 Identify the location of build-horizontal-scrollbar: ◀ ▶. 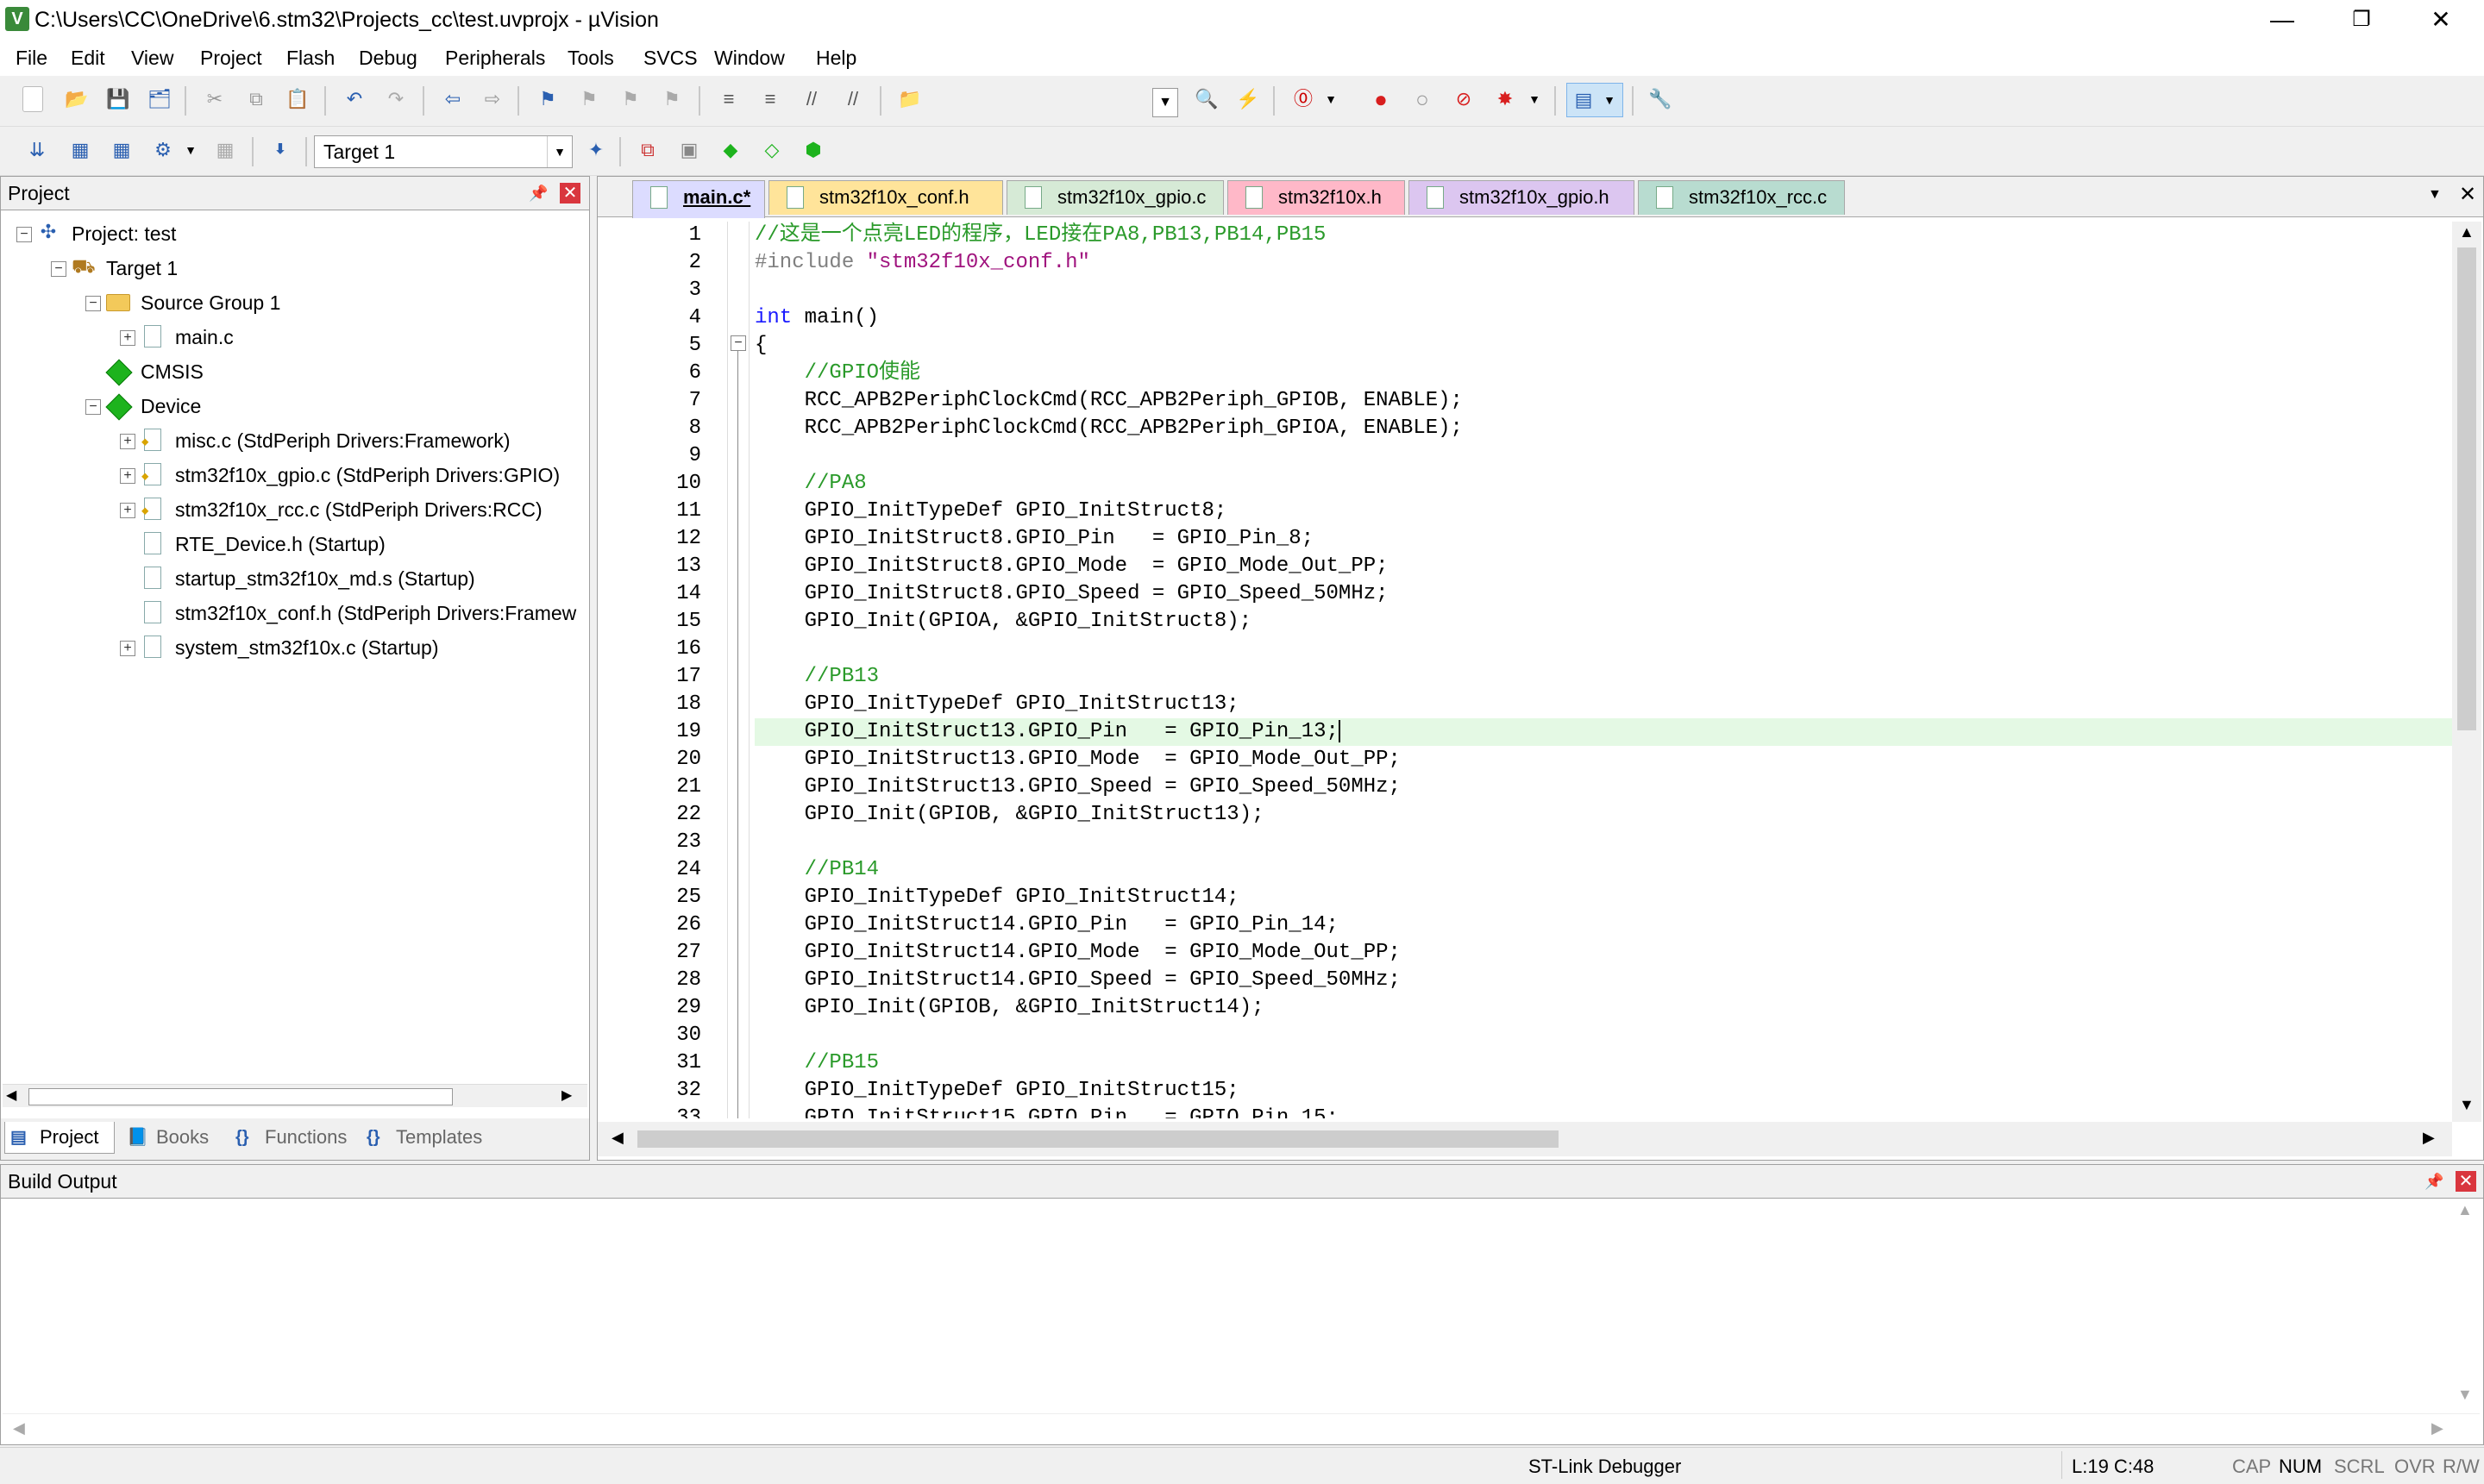
(1241, 1428).